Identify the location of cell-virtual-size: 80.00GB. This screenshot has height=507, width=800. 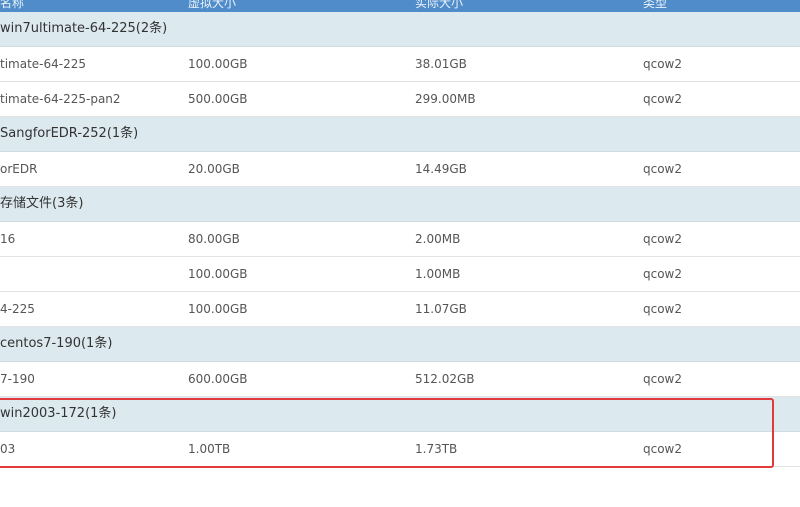
(214, 239).